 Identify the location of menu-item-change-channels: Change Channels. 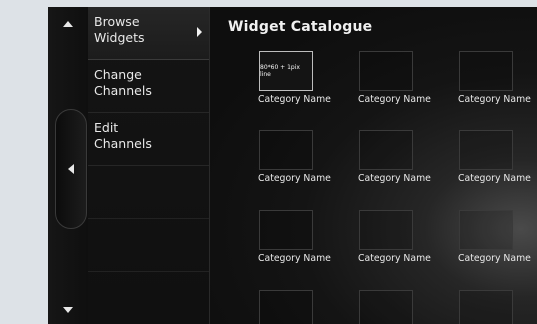
(148, 86).